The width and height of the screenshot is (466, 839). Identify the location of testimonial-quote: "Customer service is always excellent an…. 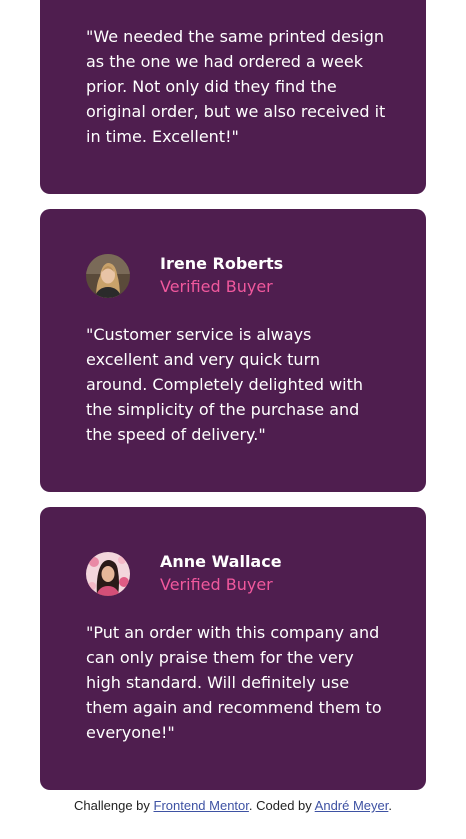
(225, 384).